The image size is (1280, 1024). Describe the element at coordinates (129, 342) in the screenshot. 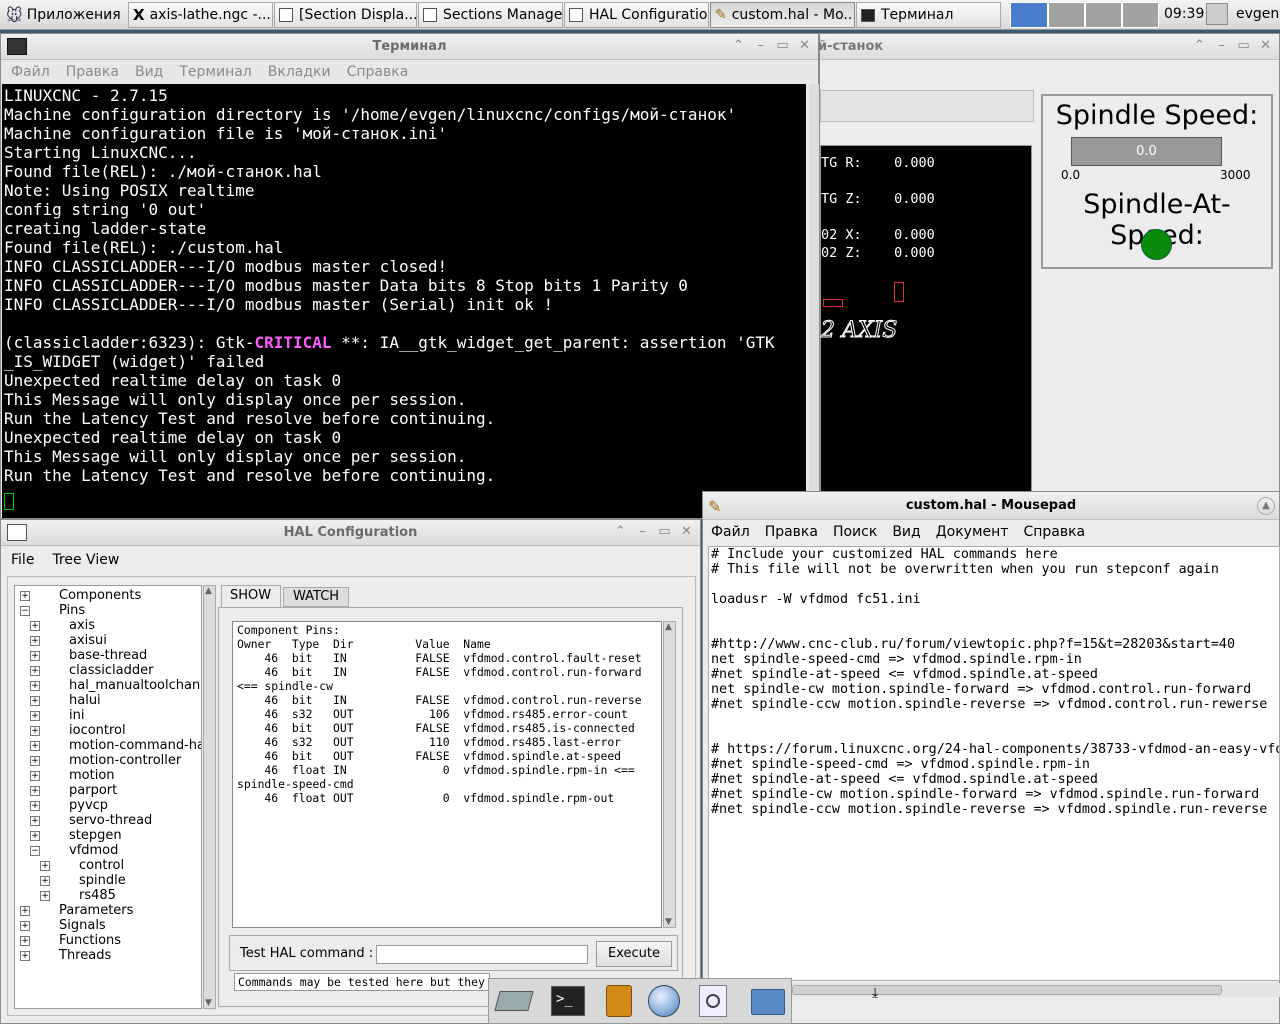

I see `crit-prefix: (classicladder:6323): Gtk-` at that location.